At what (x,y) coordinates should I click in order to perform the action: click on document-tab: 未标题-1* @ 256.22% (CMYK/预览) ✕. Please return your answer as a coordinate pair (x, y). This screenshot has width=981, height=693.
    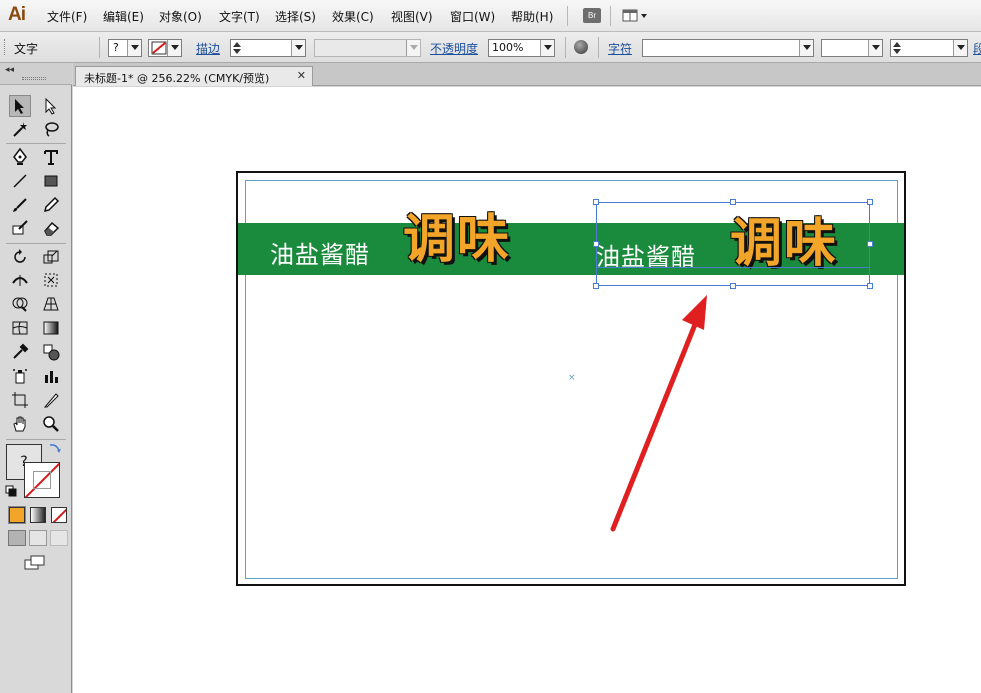
    Looking at the image, I should click on (194, 76).